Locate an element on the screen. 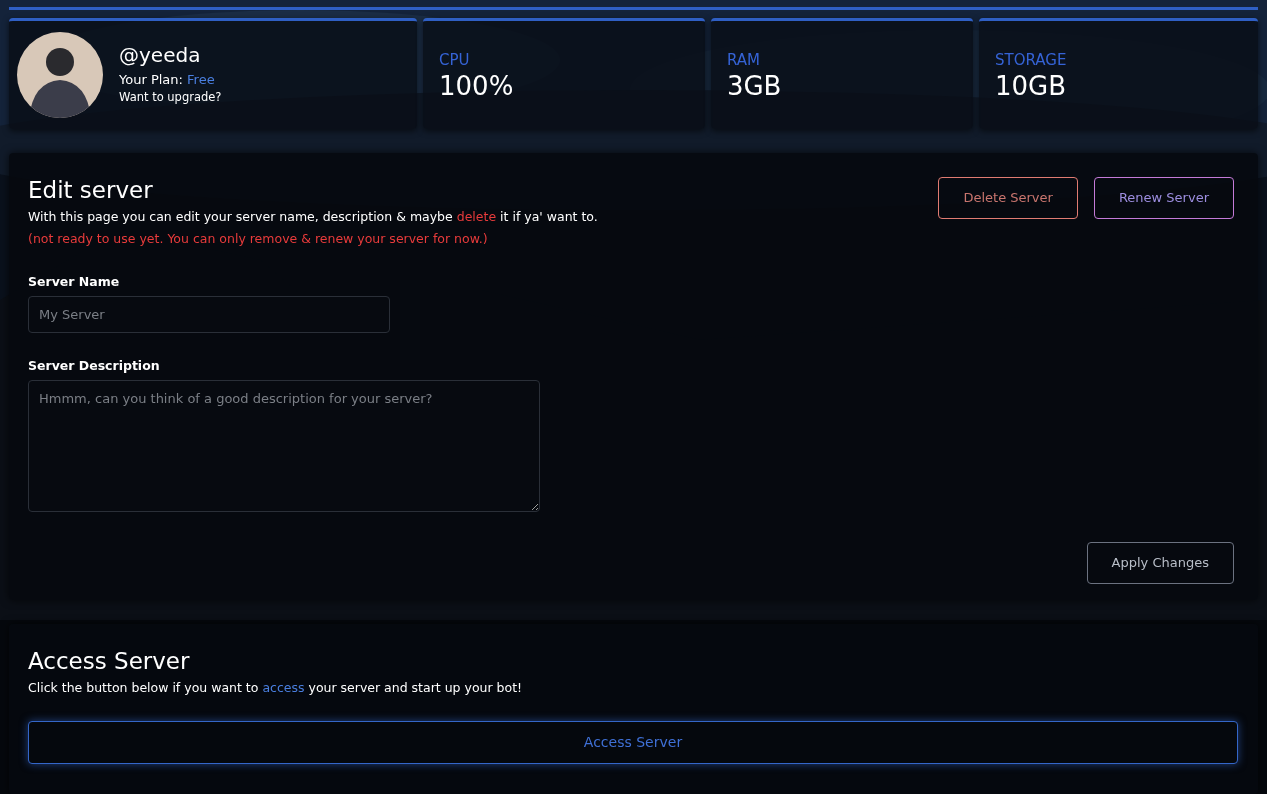 The width and height of the screenshot is (1267, 794). section-title: Edit server is located at coordinates (91, 190).